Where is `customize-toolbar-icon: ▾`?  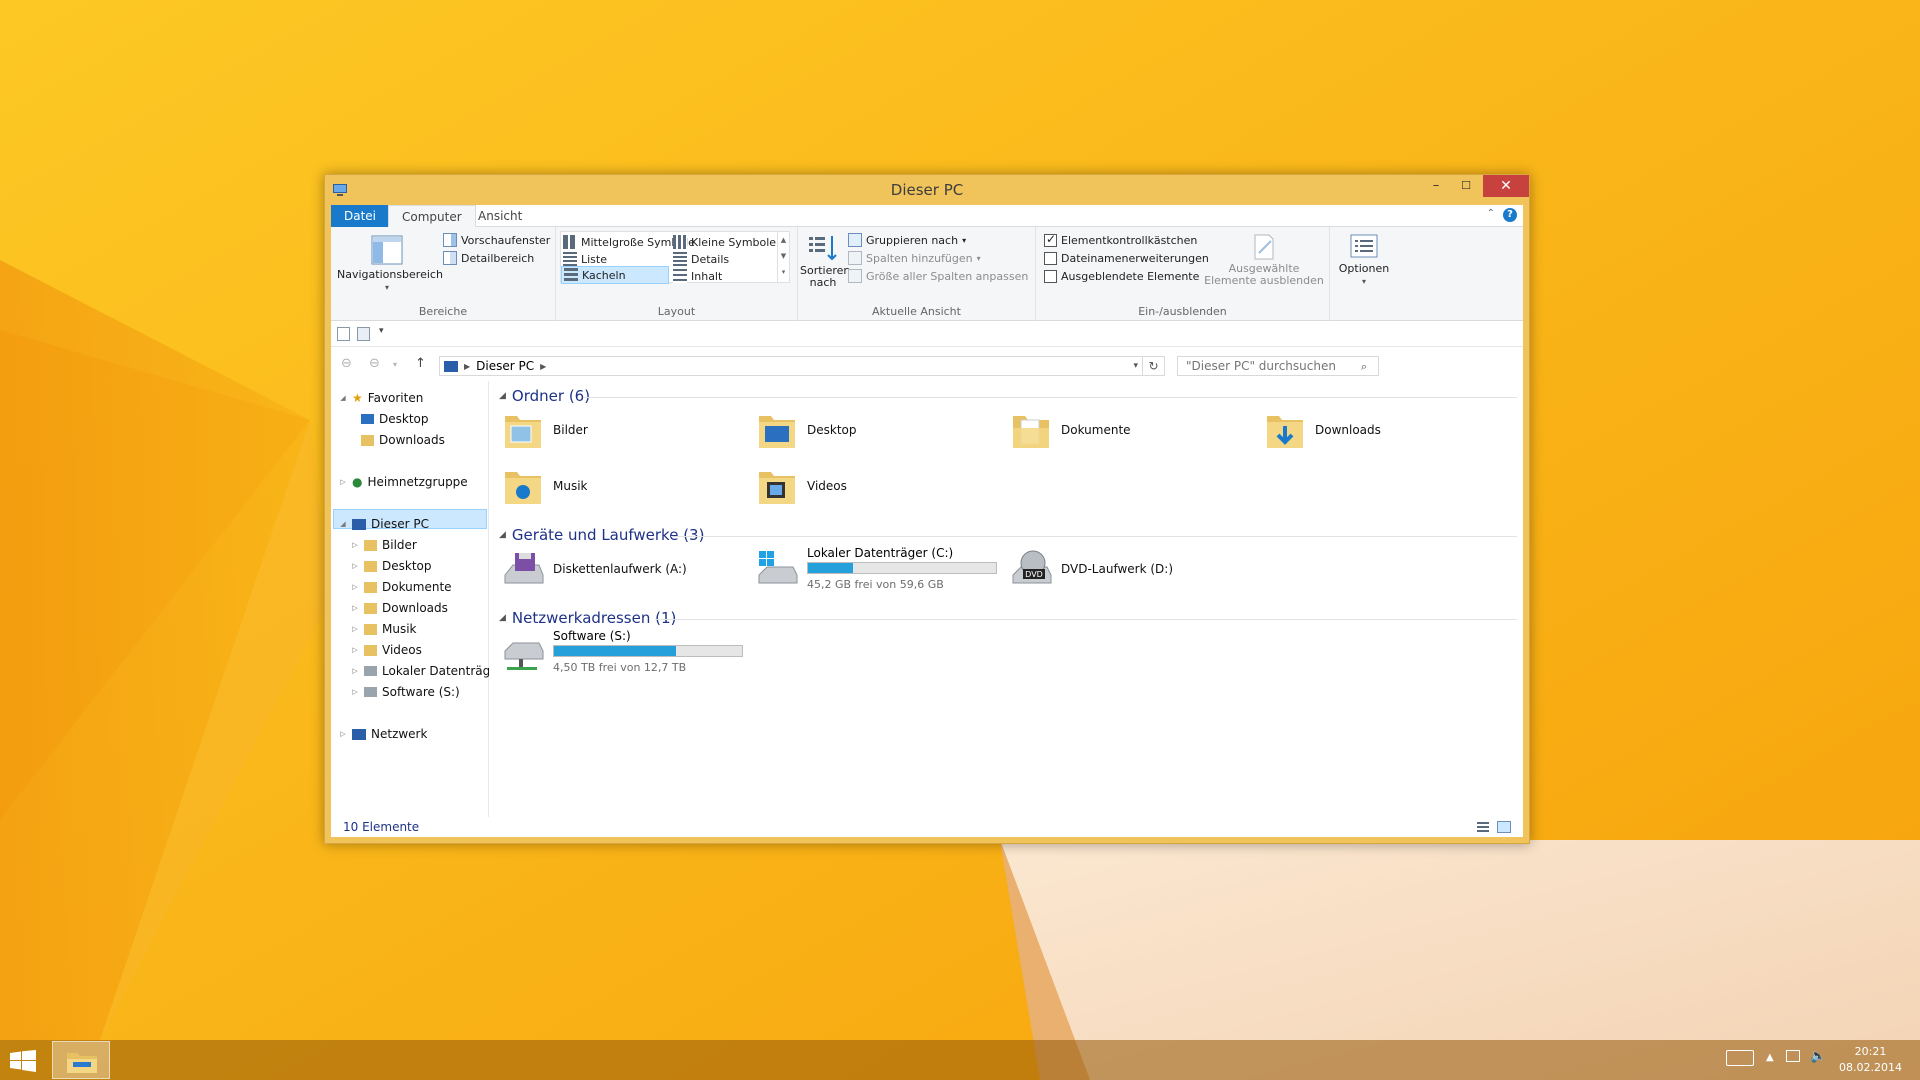
customize-toolbar-icon: ▾ is located at coordinates (381, 331).